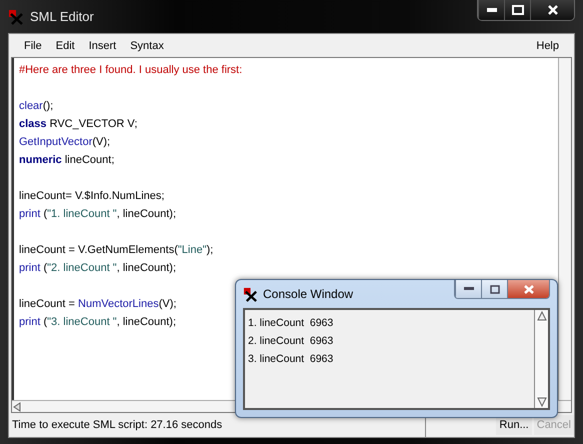  I want to click on code-line: lineCount= V.$Info.NumLines;, so click(91, 196).